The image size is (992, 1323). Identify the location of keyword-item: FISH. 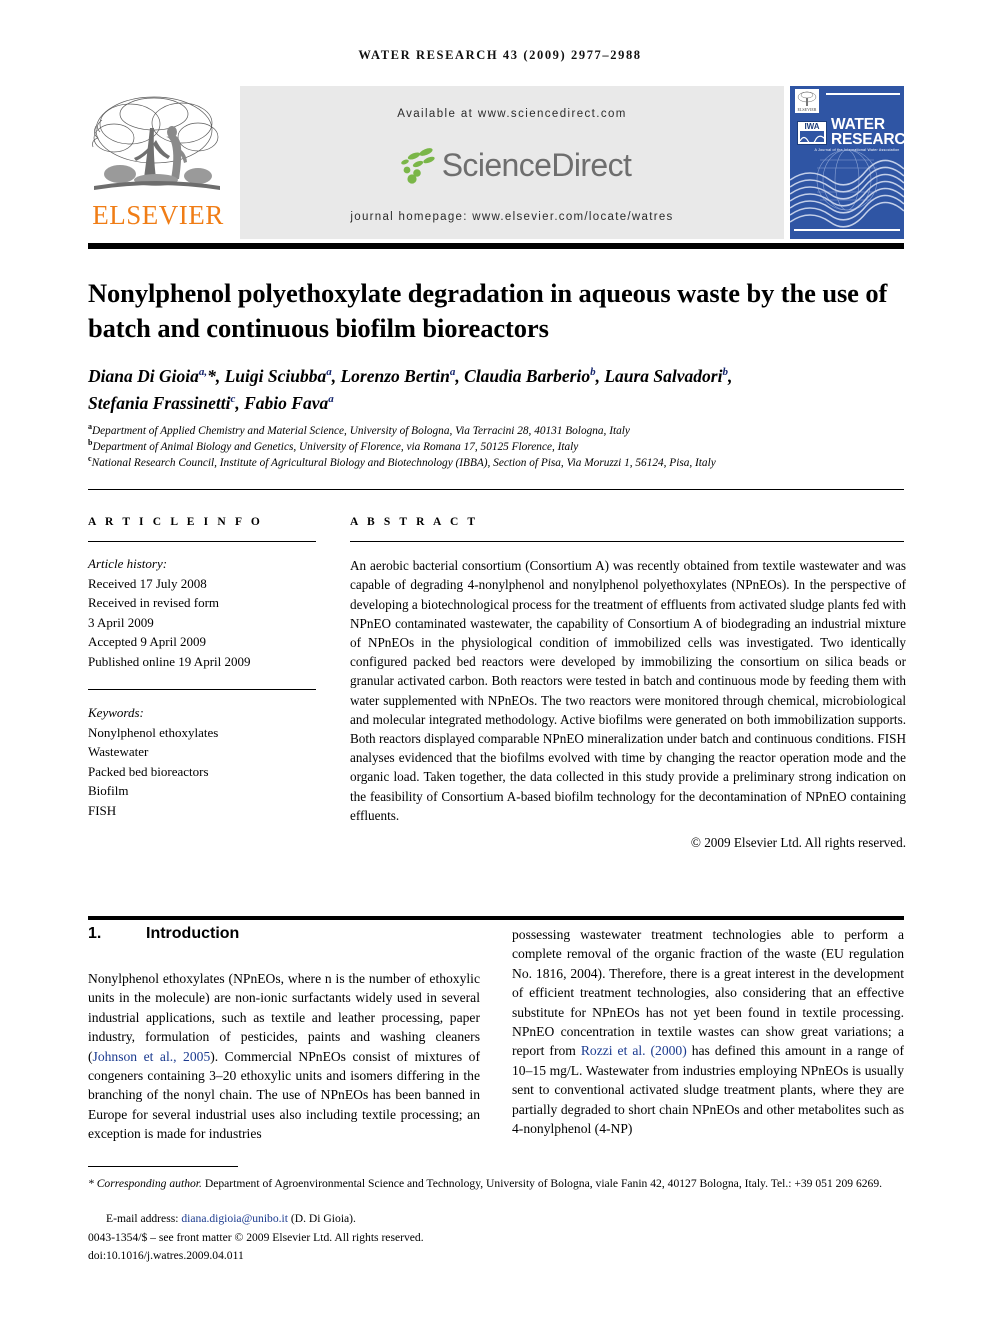
(102, 810).